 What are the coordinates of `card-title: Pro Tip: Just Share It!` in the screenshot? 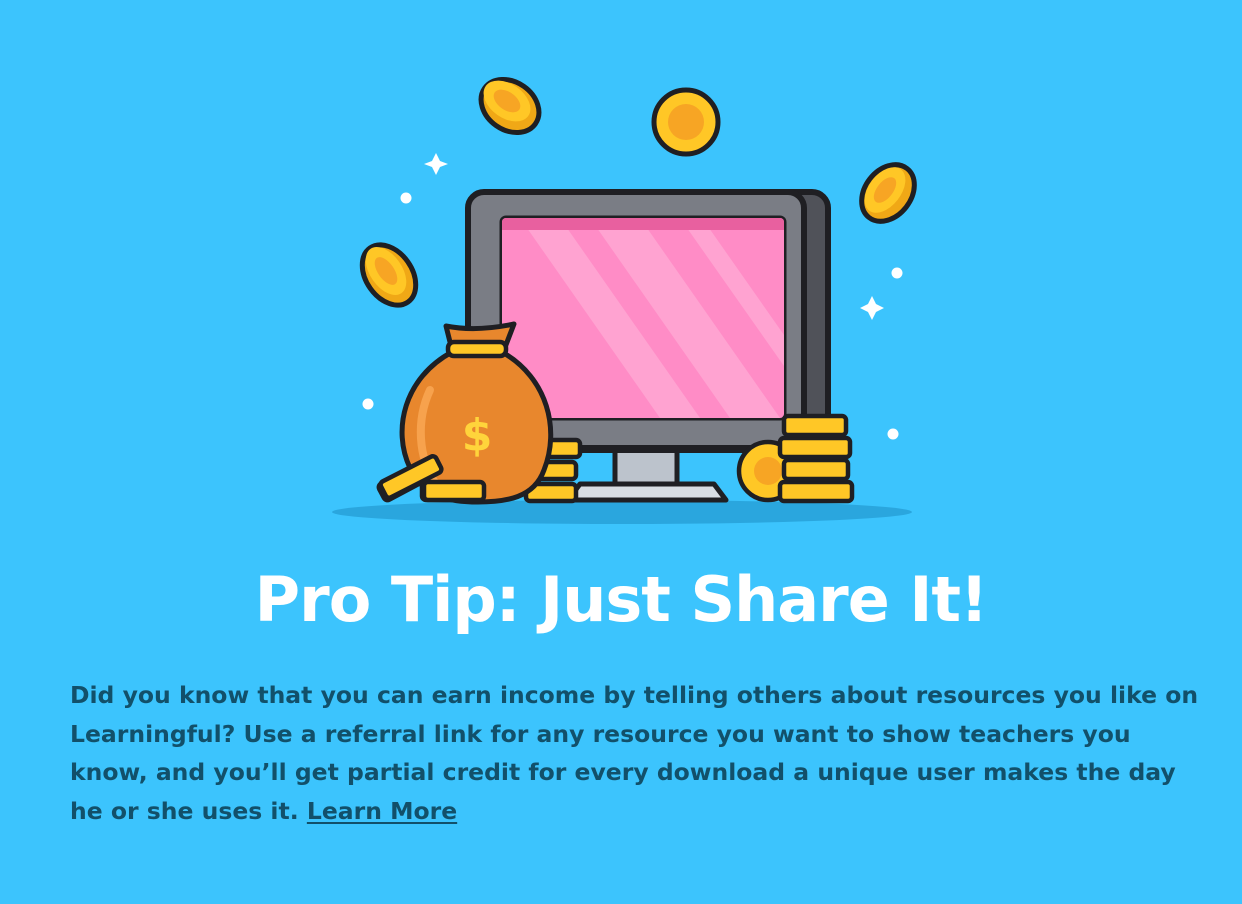 It's located at (621, 599).